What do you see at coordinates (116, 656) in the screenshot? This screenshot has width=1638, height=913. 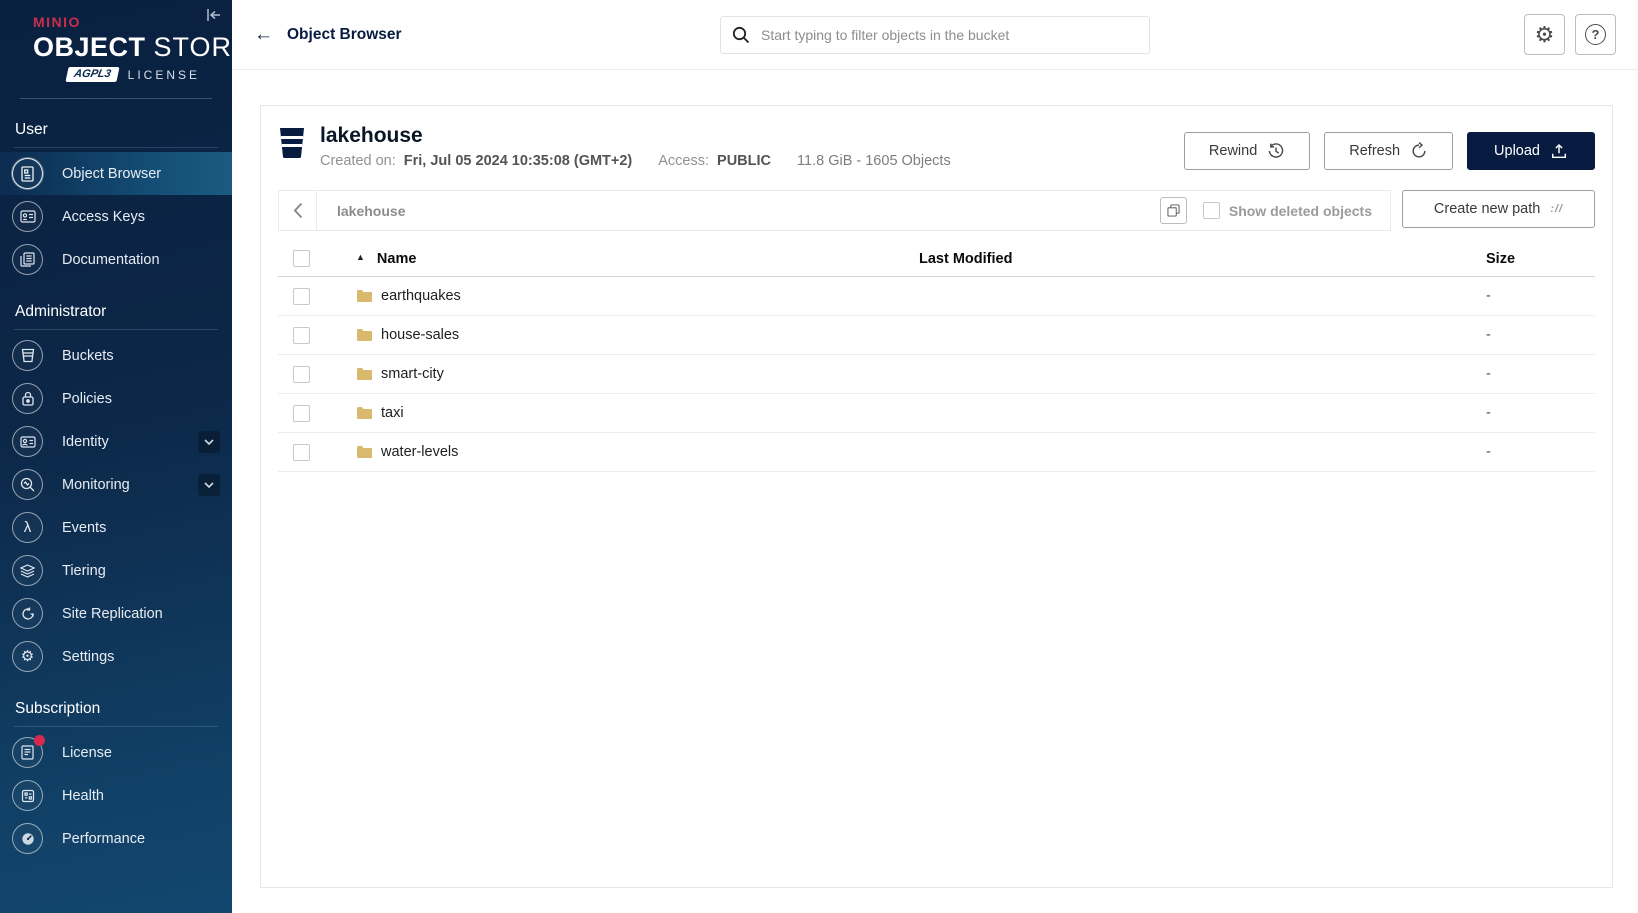 I see `sidebar-item-settings: ⚙ Settings` at bounding box center [116, 656].